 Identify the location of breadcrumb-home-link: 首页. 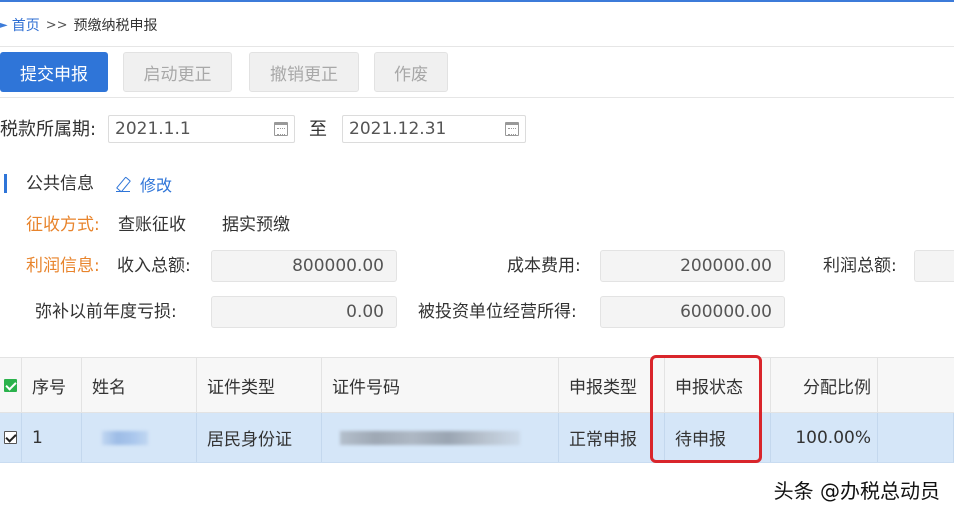
(26, 25).